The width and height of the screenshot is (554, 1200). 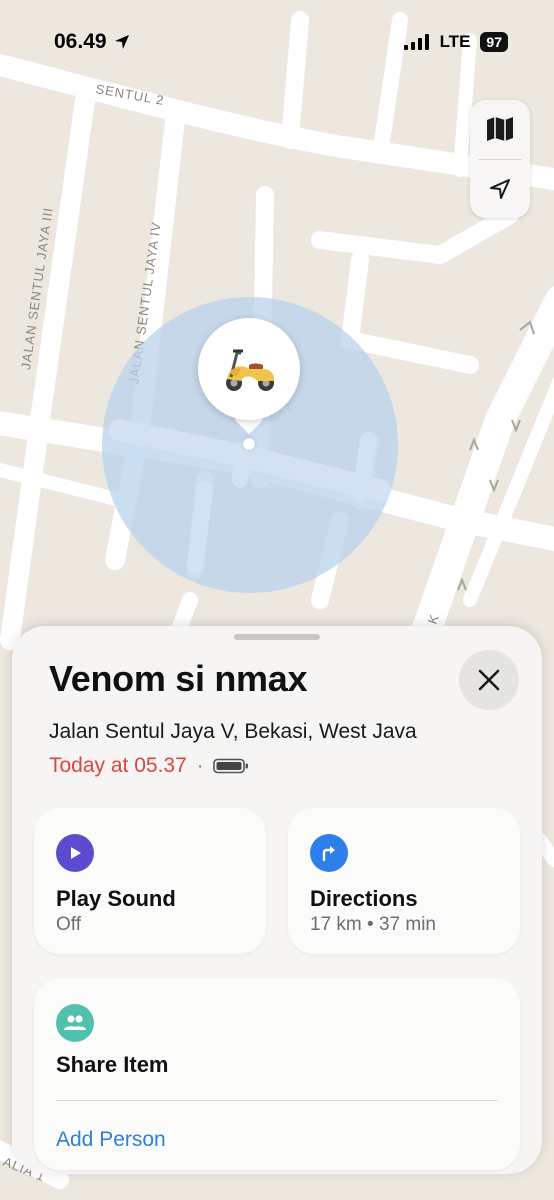 I want to click on close-button, so click(x=489, y=680).